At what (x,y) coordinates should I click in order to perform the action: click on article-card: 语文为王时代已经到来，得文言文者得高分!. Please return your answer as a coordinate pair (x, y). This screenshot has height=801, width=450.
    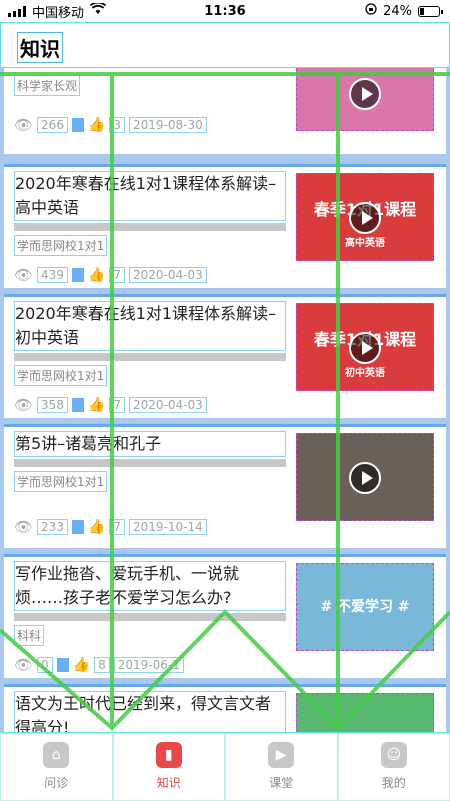
    Looking at the image, I should click on (225, 708).